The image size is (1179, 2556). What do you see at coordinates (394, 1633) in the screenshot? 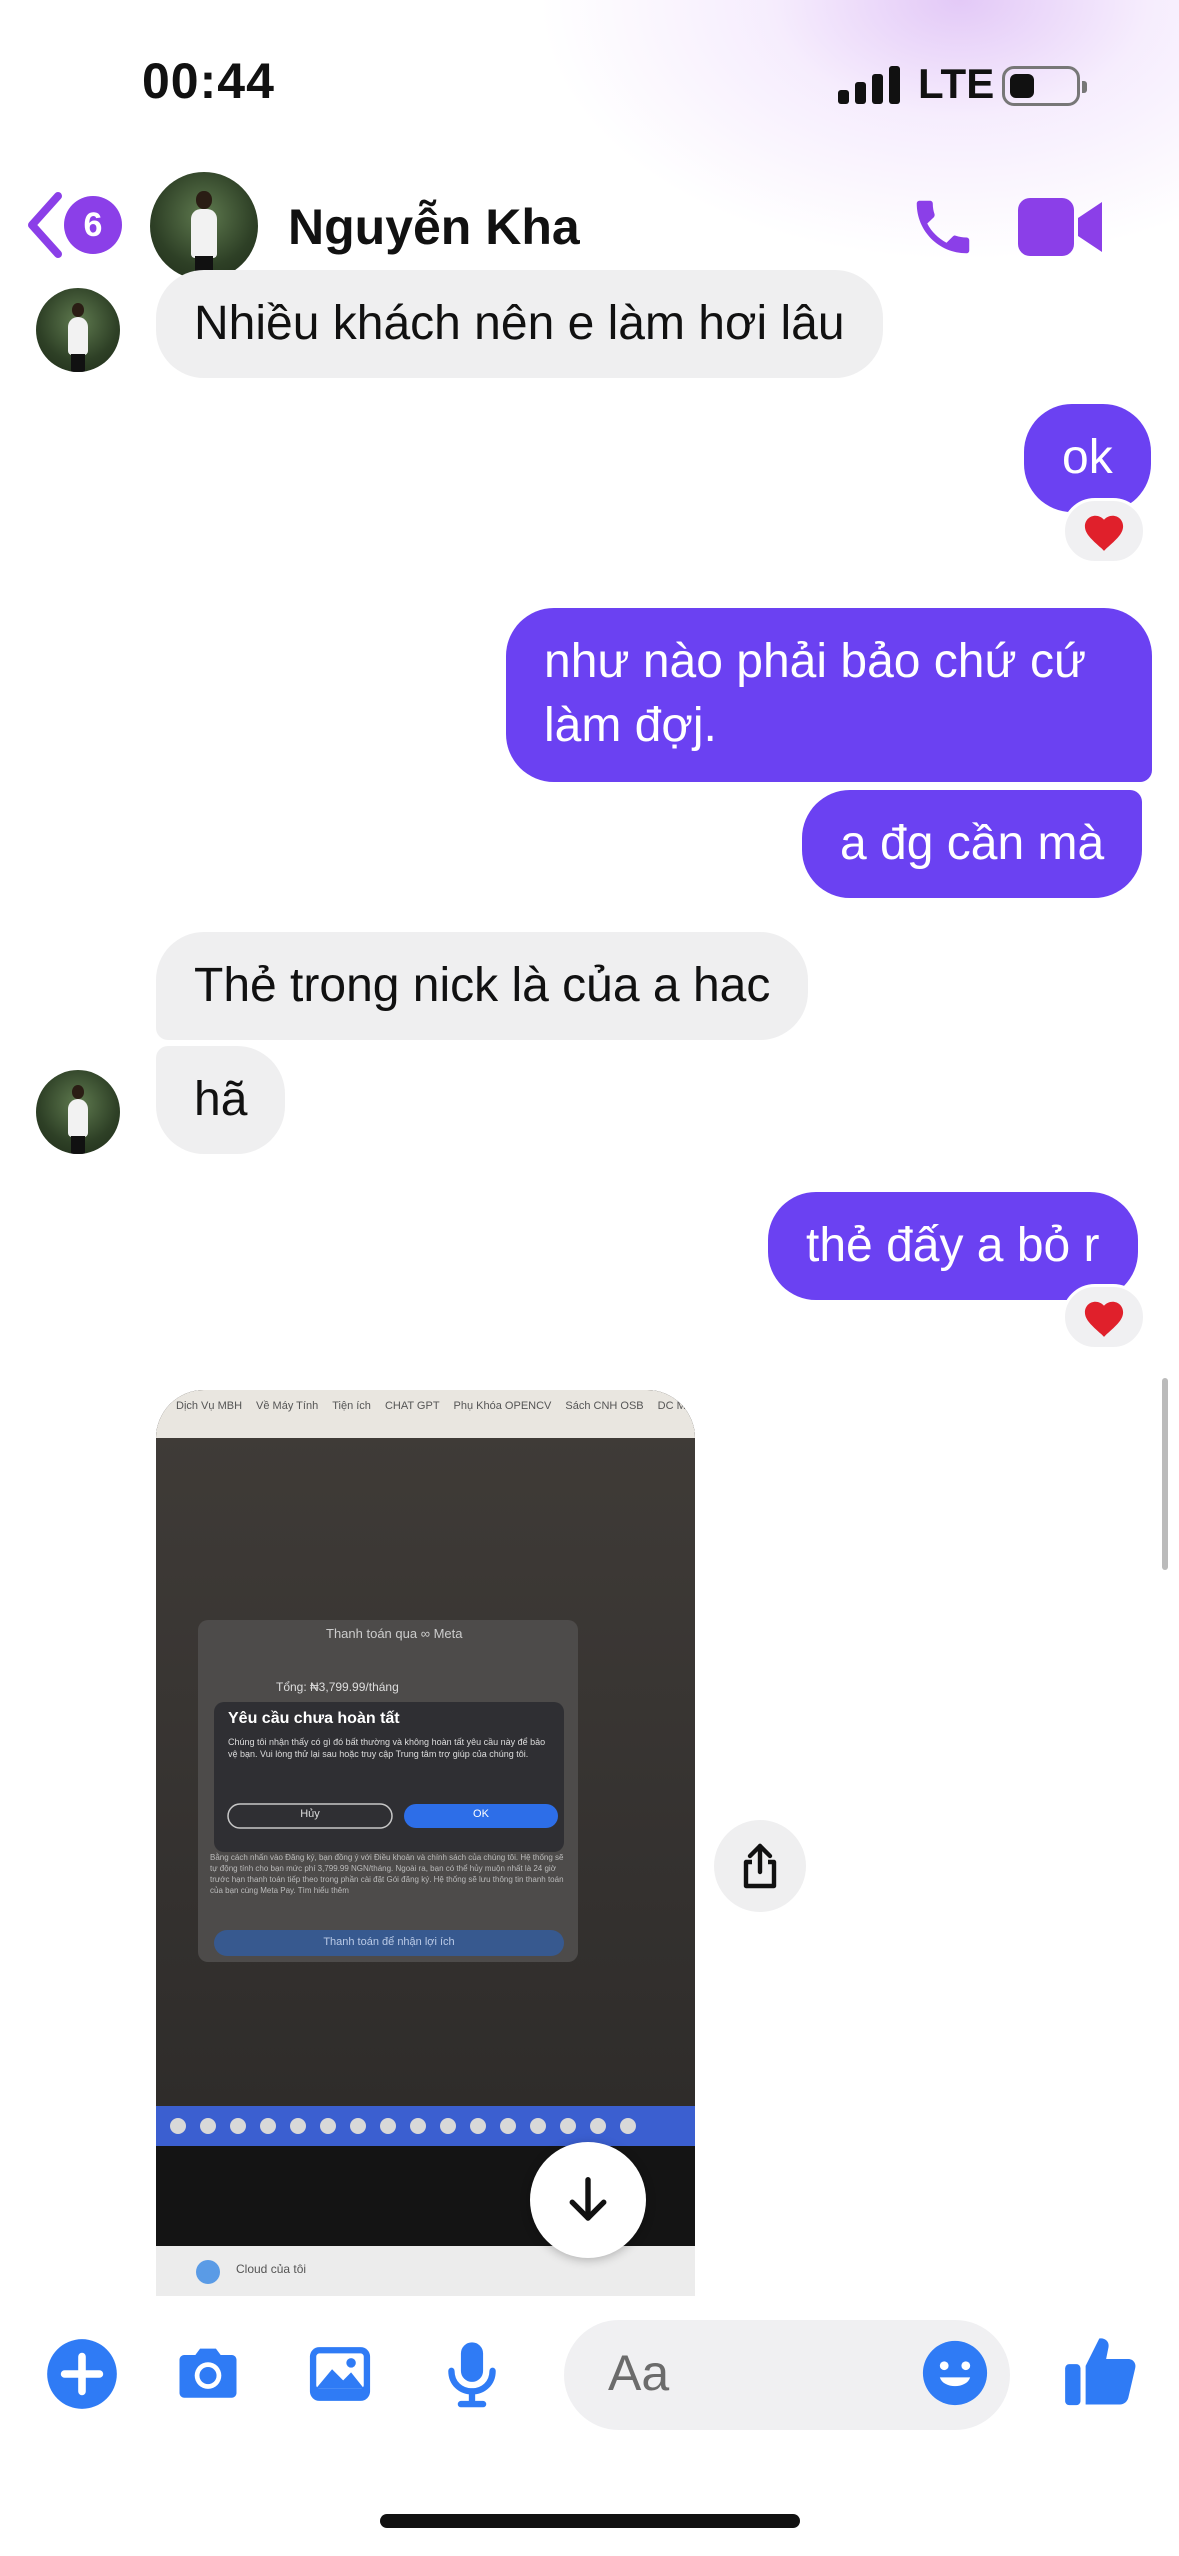
I see `photo-dialog-title: Thanh toán qua ∞ Meta` at bounding box center [394, 1633].